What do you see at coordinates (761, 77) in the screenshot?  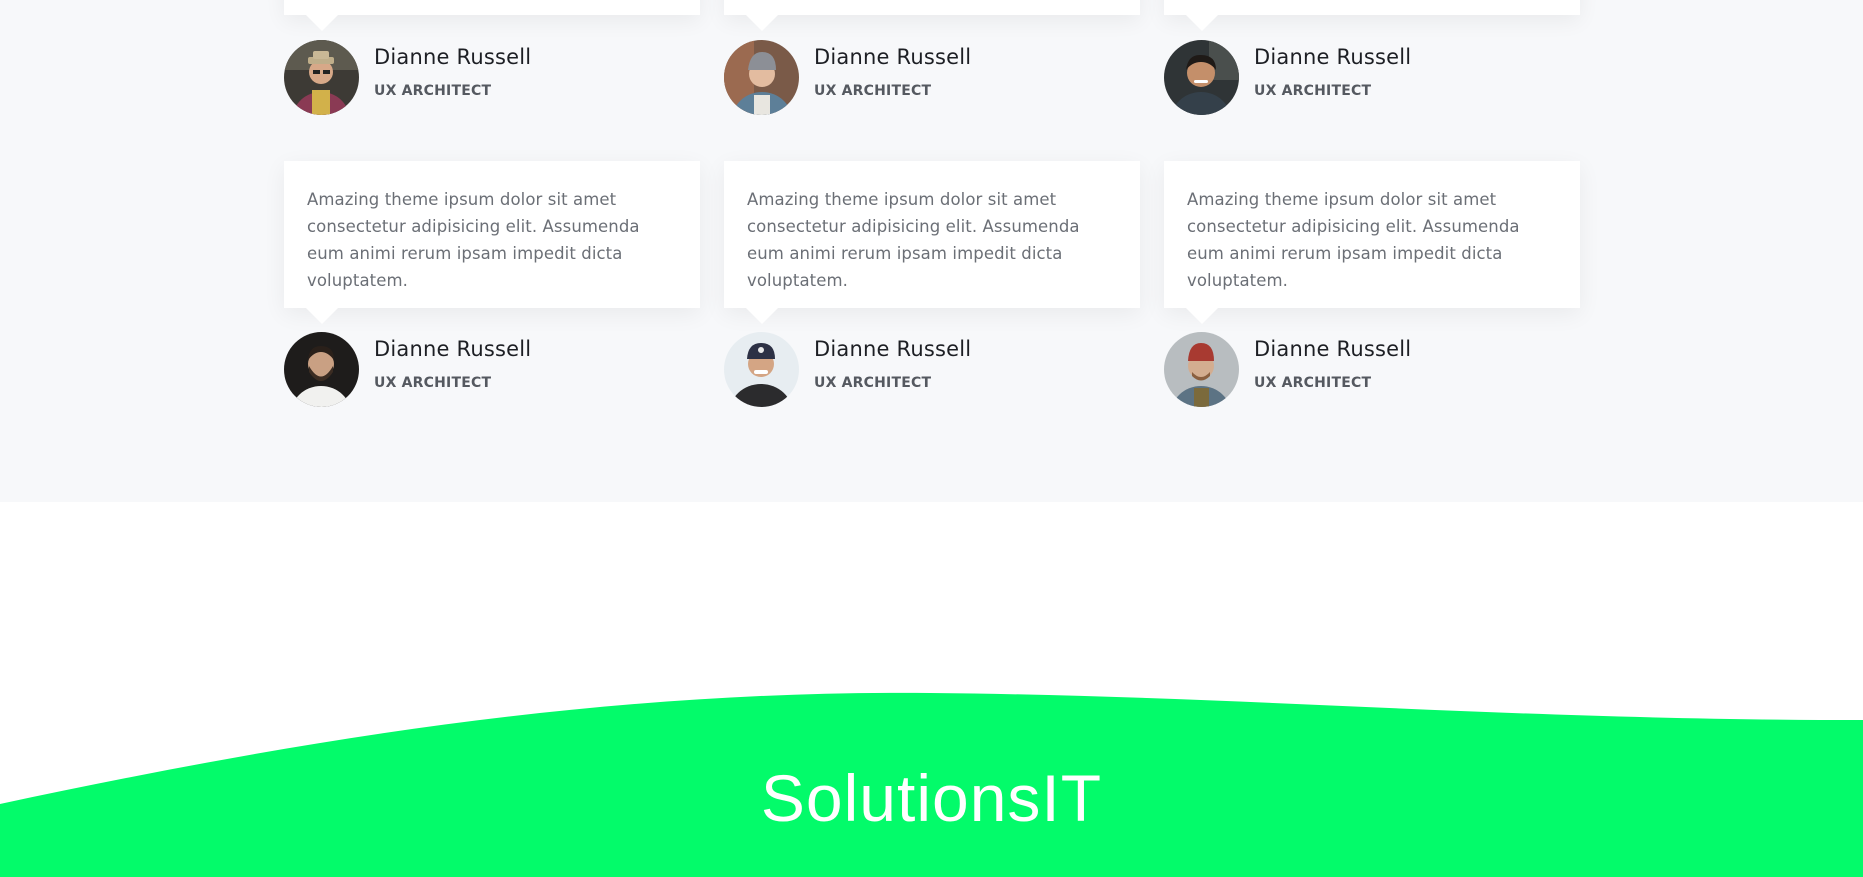 I see `avatar-man-beanie-icon` at bounding box center [761, 77].